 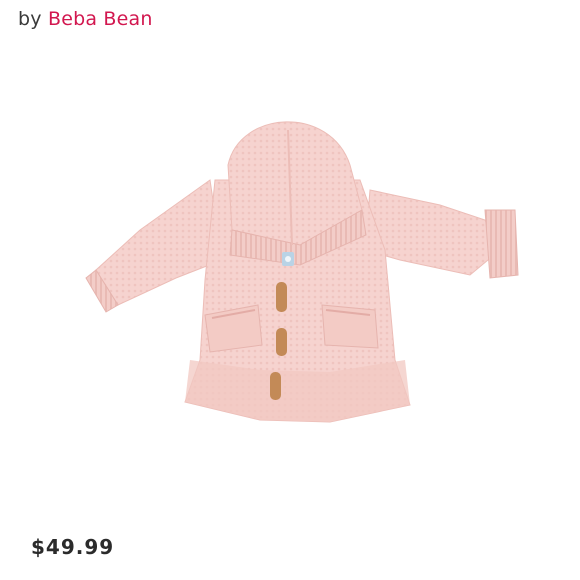 I want to click on right-pocket, so click(x=350, y=326).